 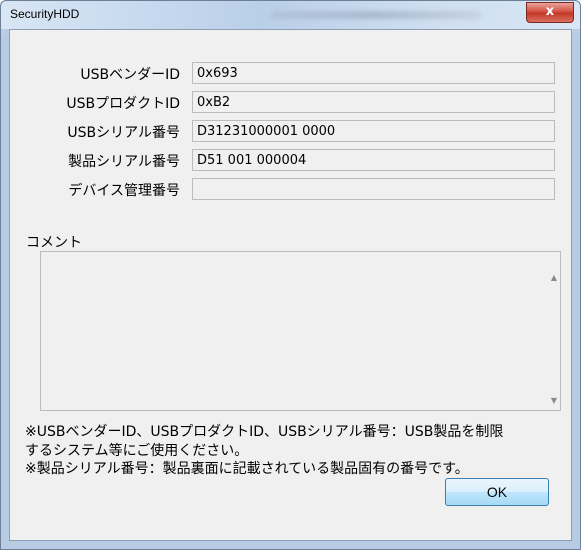 What do you see at coordinates (373, 160) in the screenshot?
I see `product-serial-number-field: D51 001 000004` at bounding box center [373, 160].